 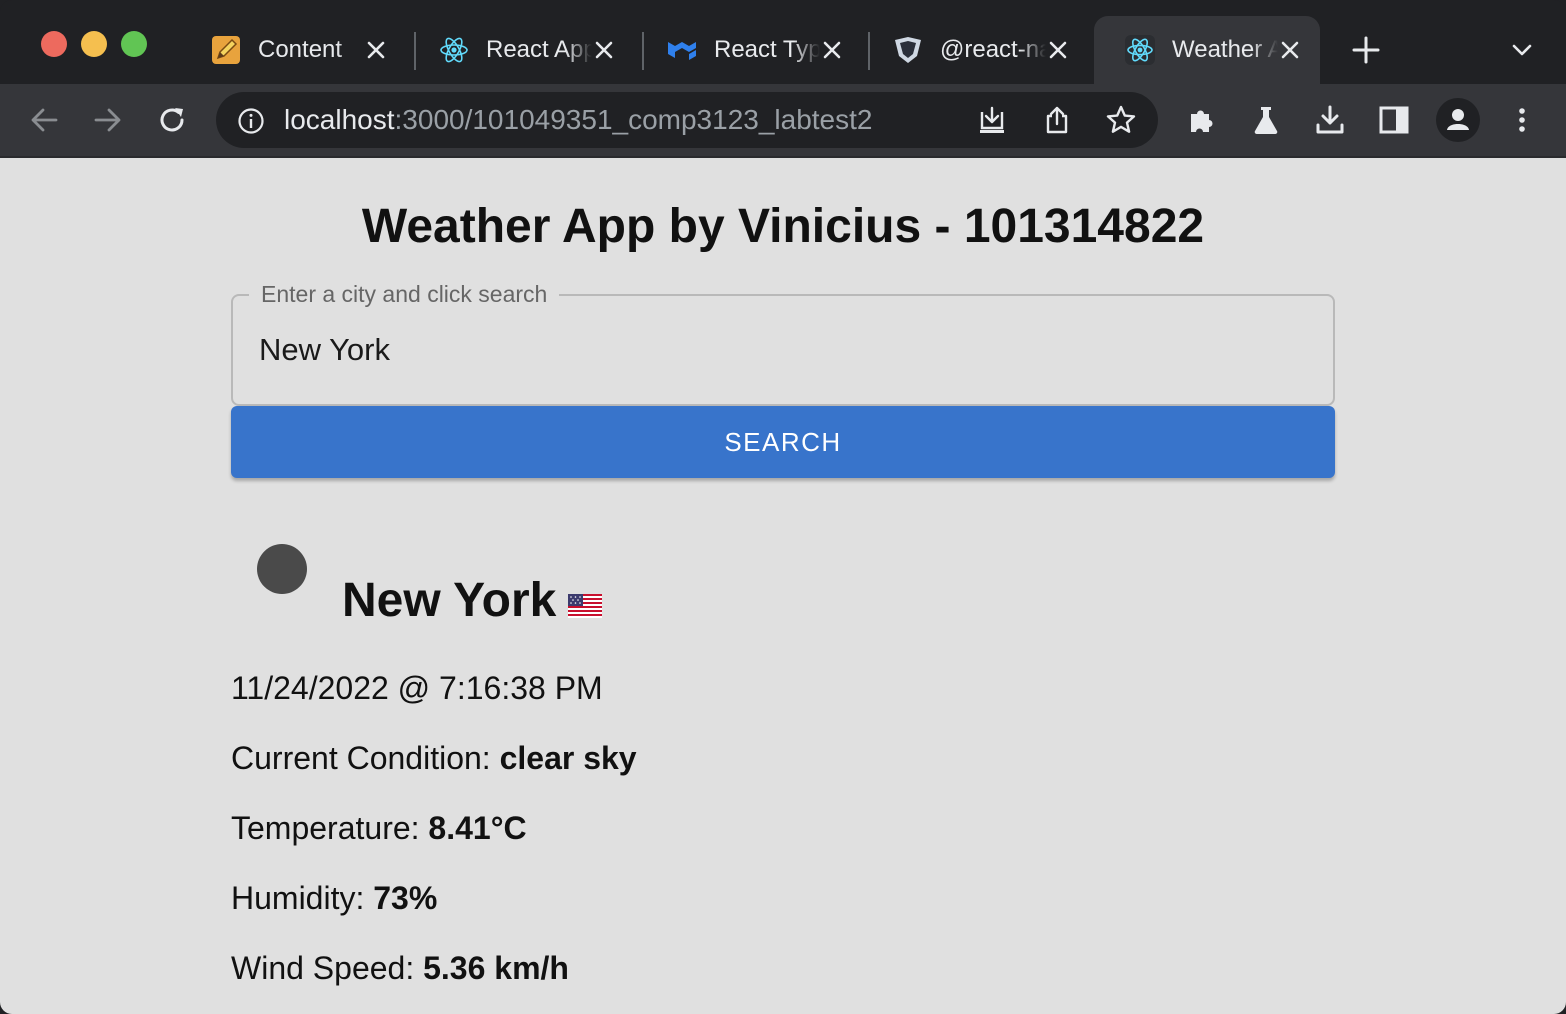 What do you see at coordinates (779, 350) in the screenshot?
I see `city-search-input` at bounding box center [779, 350].